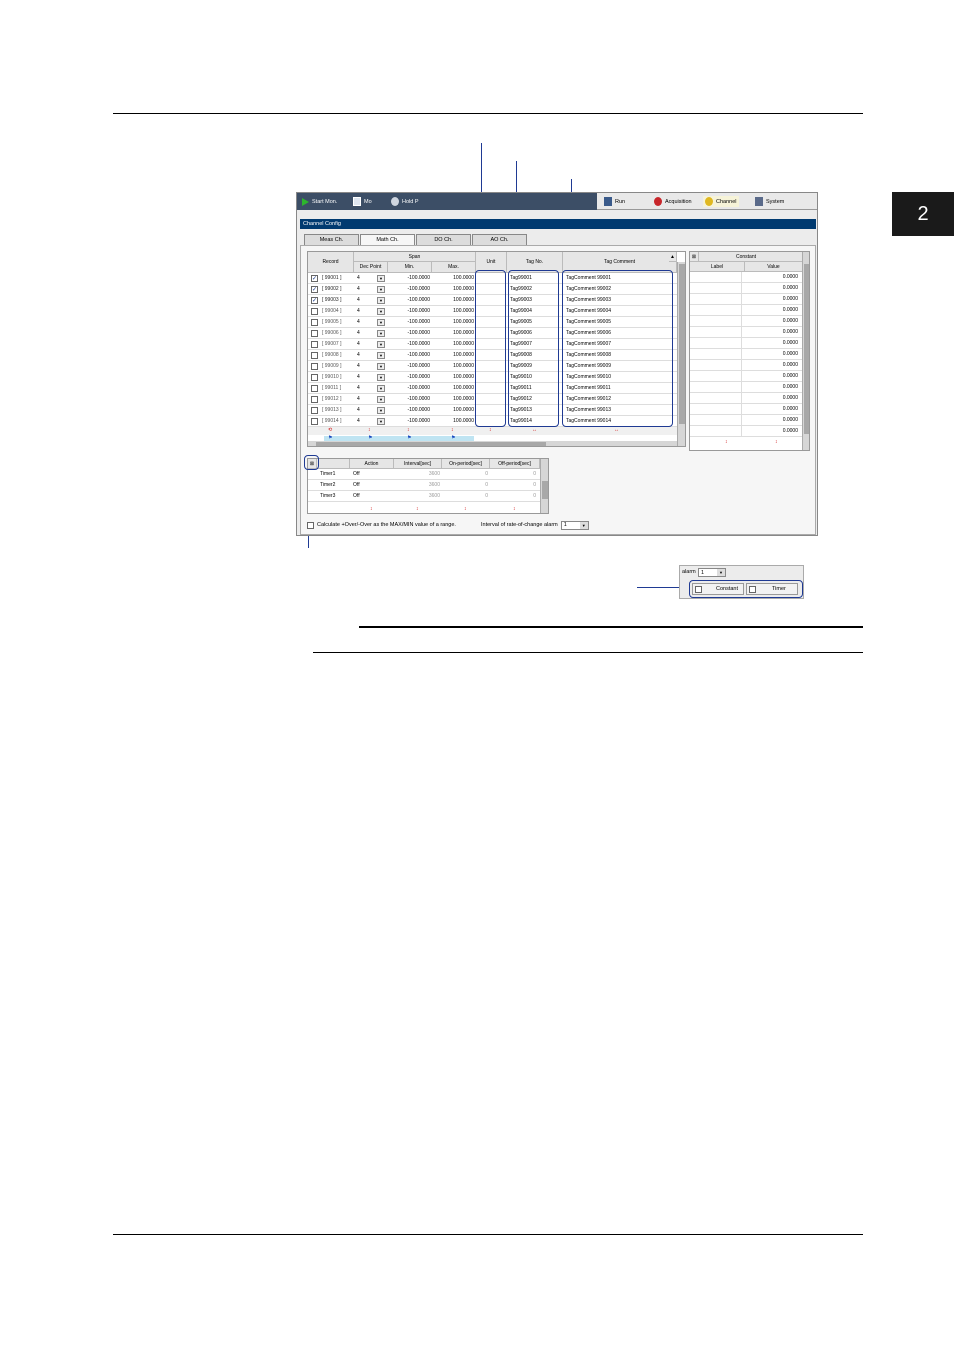  What do you see at coordinates (466, 496) in the screenshot?
I see `timer-on-period: 0` at bounding box center [466, 496].